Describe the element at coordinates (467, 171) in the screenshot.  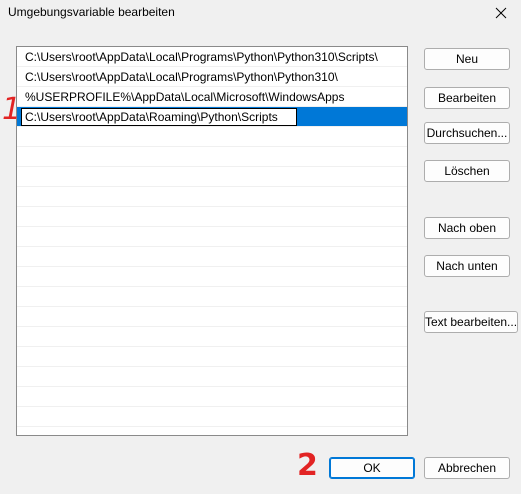
I see `delete-button: Löschen` at that location.